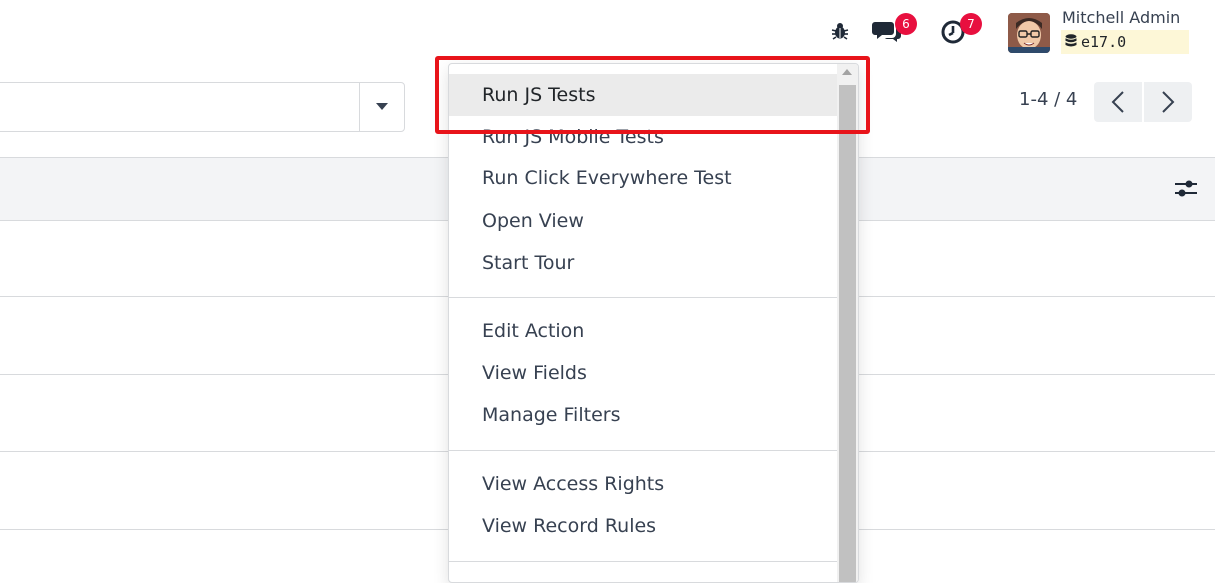 Image resolution: width=1215 pixels, height=583 pixels. I want to click on menu-item-view-record-rules: View Record Rules, so click(643, 526).